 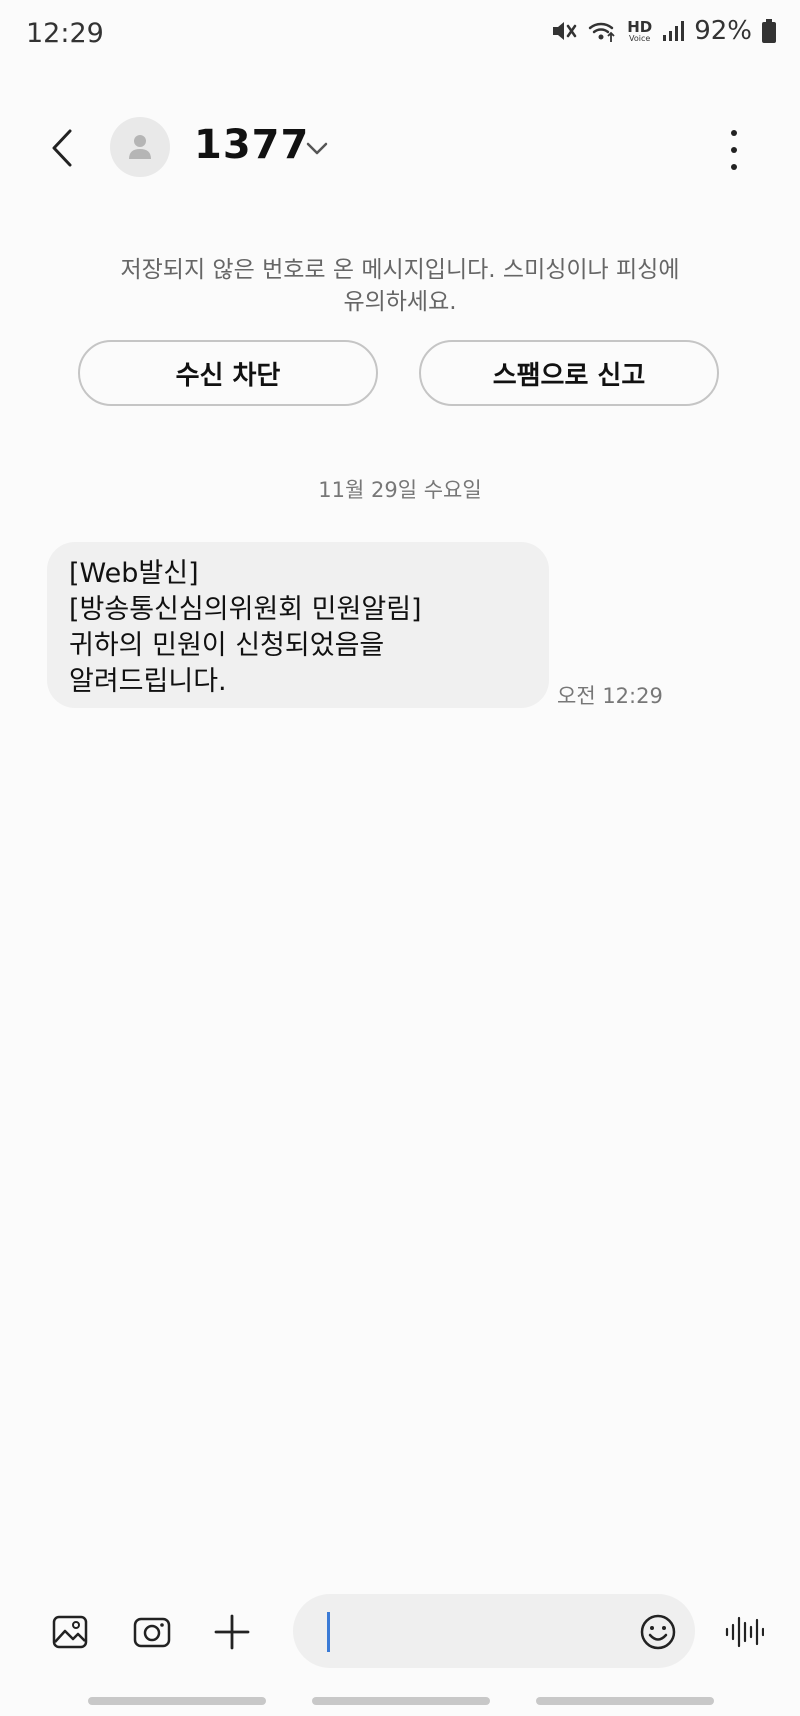 I want to click on mute-icon, so click(x=564, y=31).